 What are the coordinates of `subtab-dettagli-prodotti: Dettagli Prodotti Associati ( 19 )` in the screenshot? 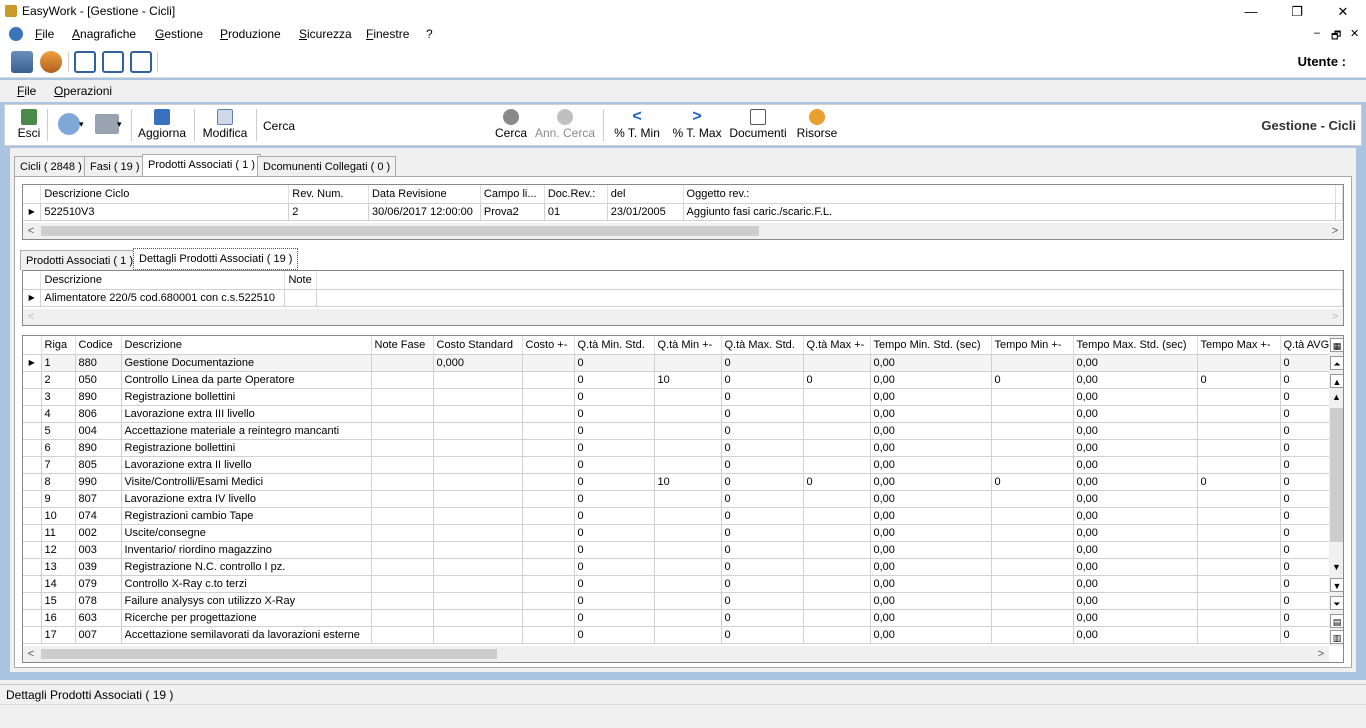 It's located at (216, 259).